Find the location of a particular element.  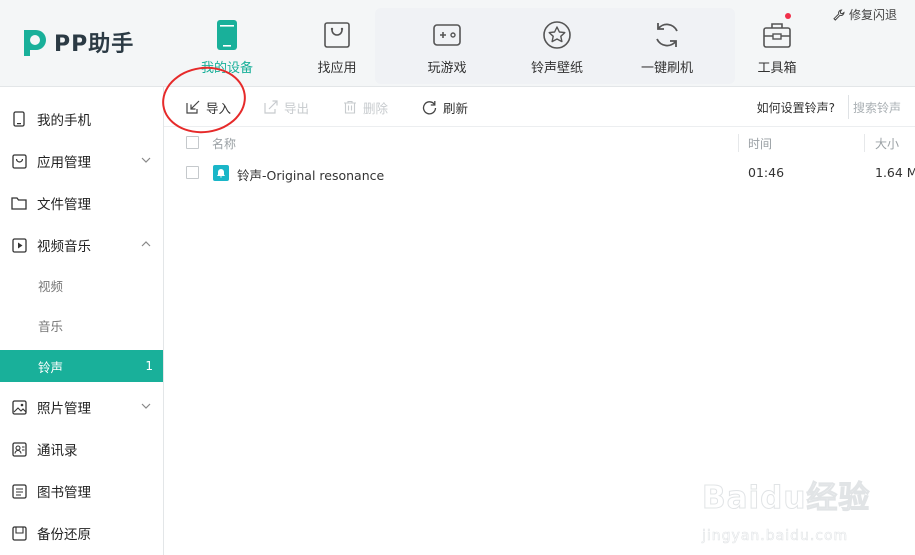

sidebar-item-label: 视频音乐 is located at coordinates (64, 247).